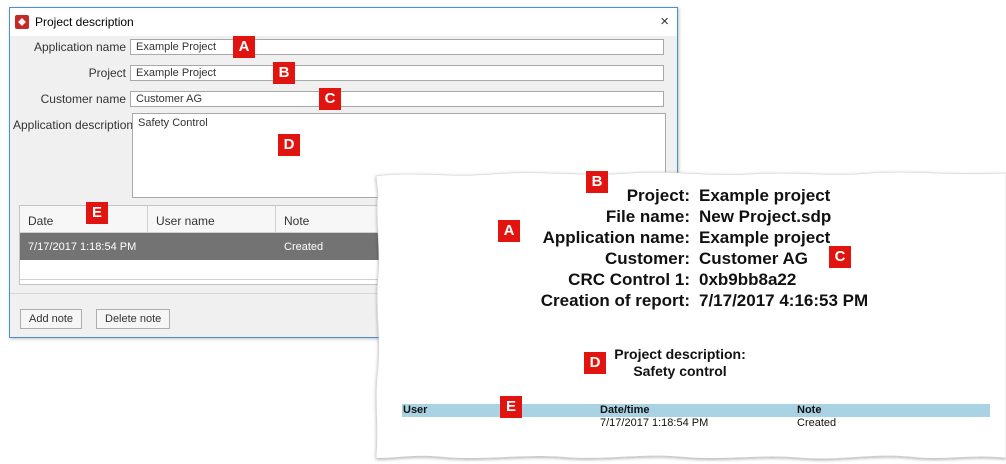 The height and width of the screenshot is (464, 1006). I want to click on dialog-title: Project description, so click(84, 22).